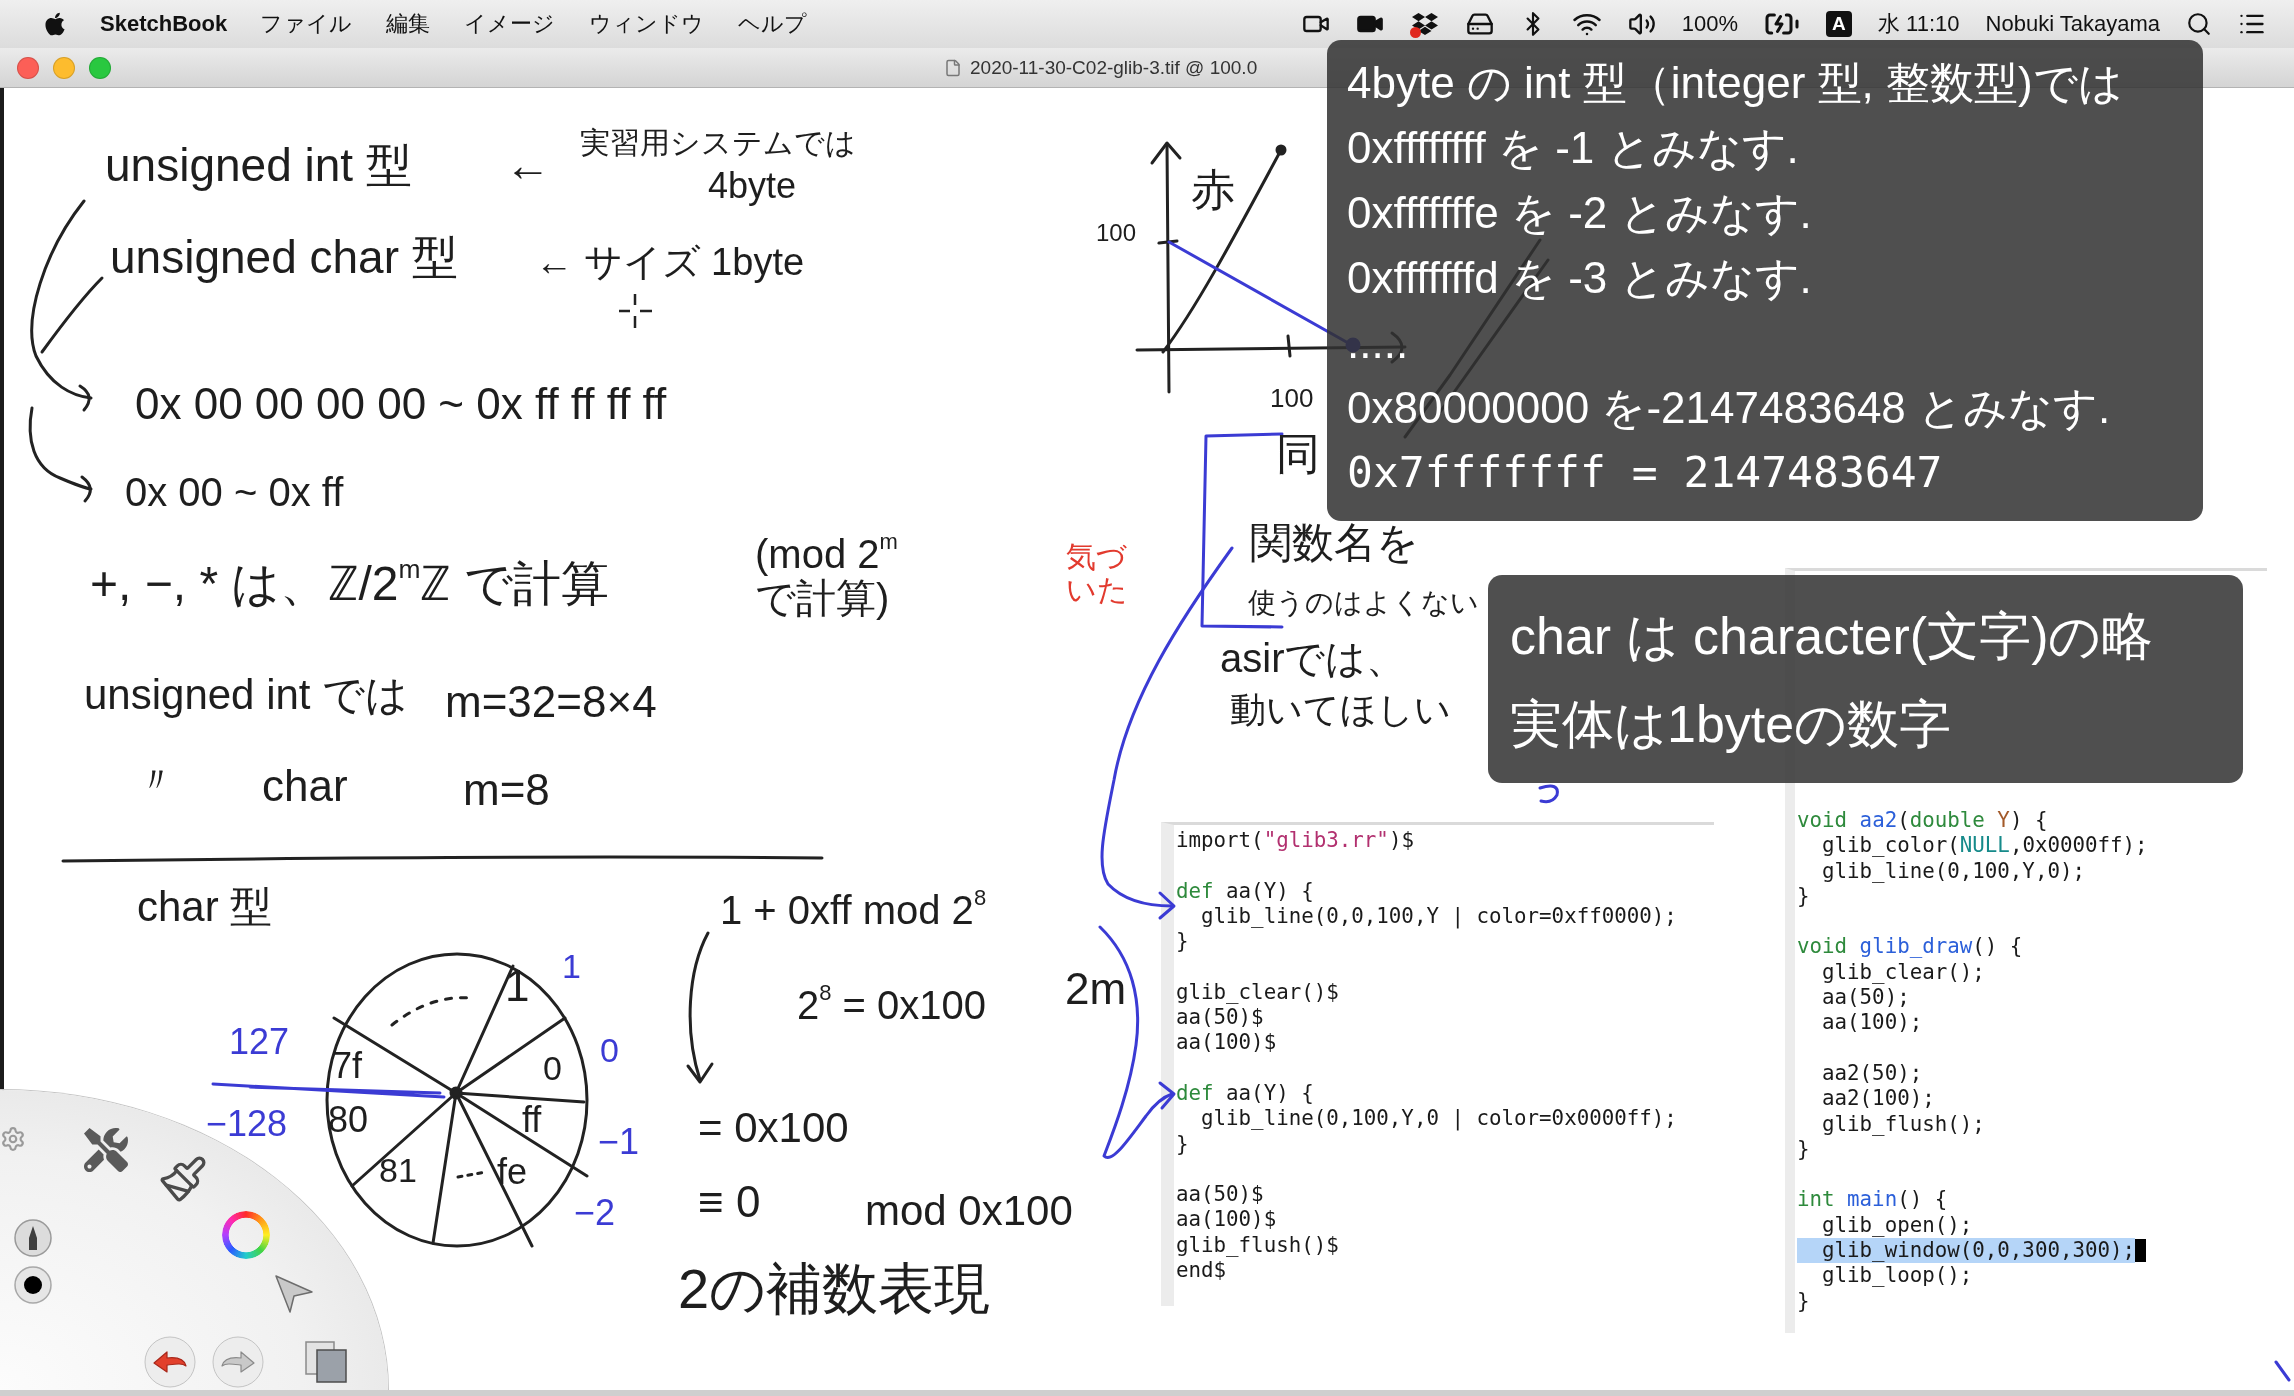 Image resolution: width=2294 pixels, height=1396 pixels. Describe the element at coordinates (247, 1124) in the screenshot. I see `handwritten-text: −128` at that location.